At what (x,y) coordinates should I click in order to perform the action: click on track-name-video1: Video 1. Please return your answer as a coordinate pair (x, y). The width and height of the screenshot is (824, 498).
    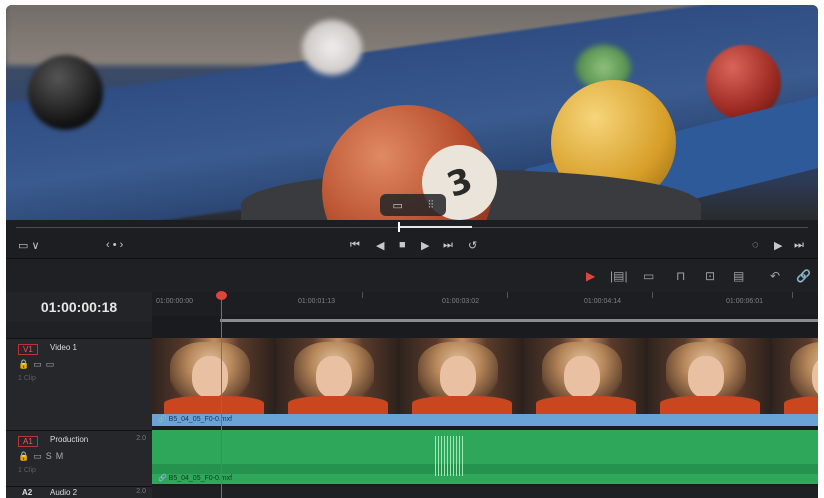
    Looking at the image, I should click on (63, 347).